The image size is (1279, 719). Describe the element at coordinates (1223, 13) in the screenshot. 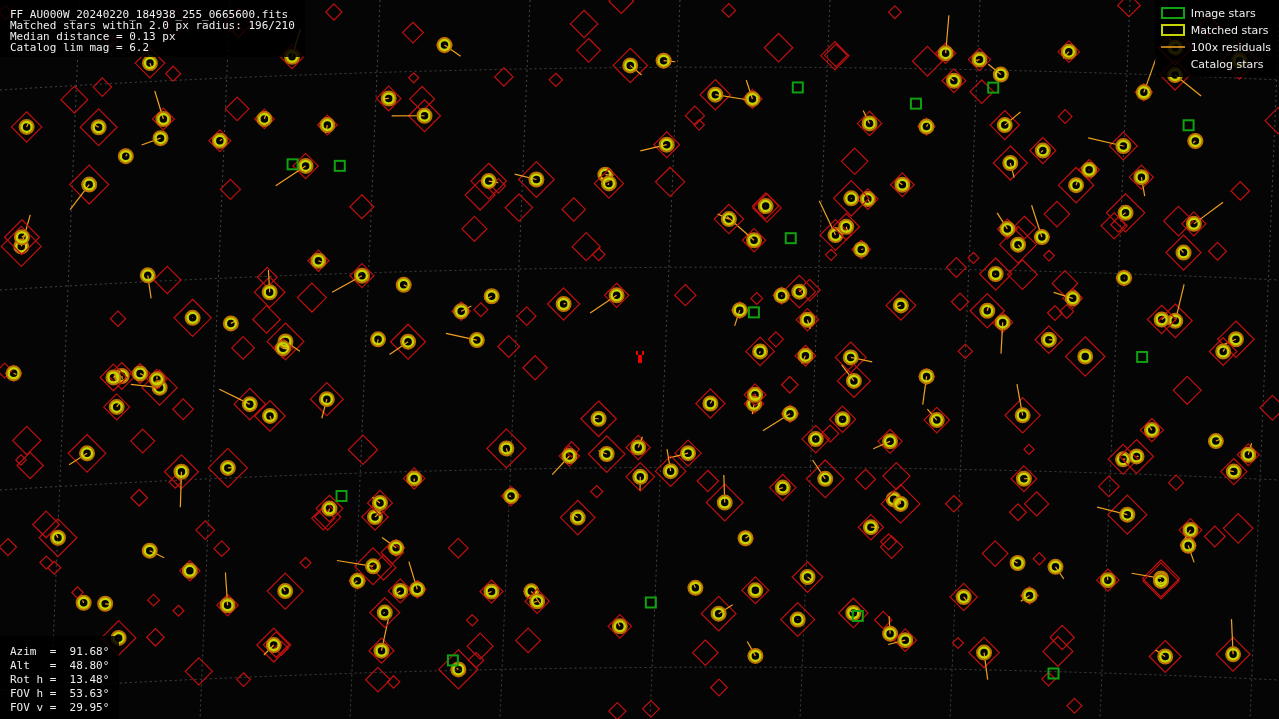

I see `legend-label: Image stars` at that location.